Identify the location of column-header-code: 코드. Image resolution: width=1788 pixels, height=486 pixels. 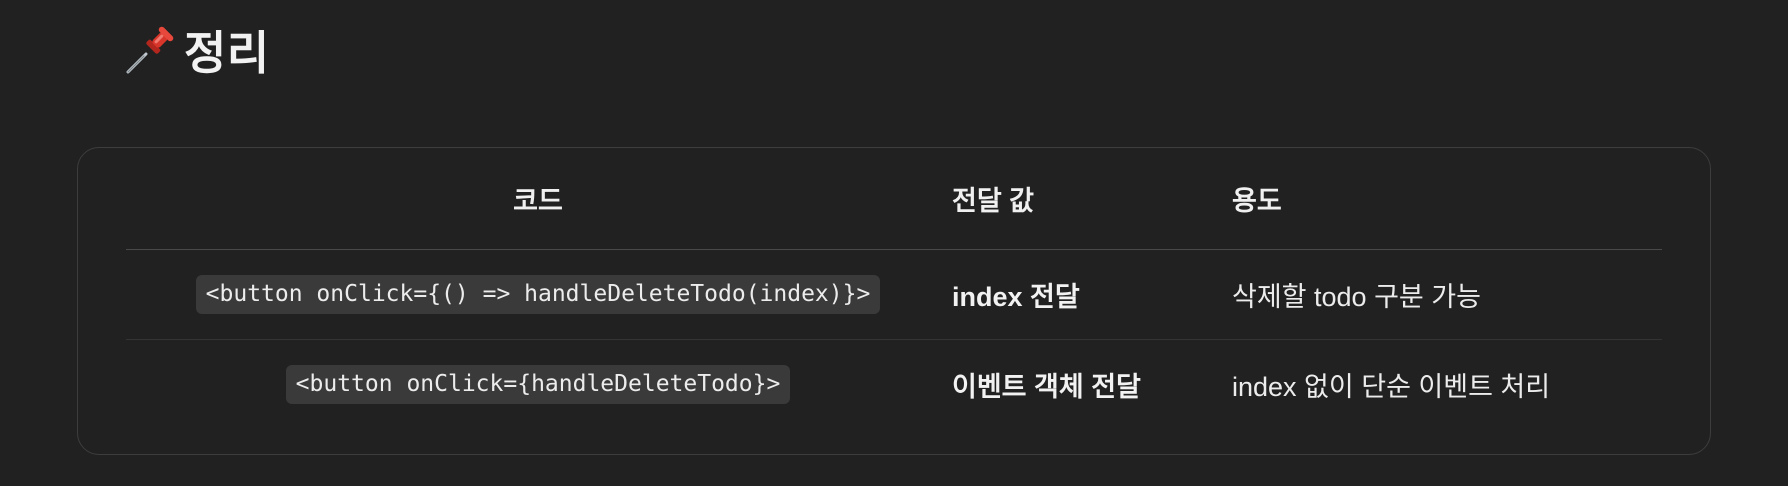
(538, 200).